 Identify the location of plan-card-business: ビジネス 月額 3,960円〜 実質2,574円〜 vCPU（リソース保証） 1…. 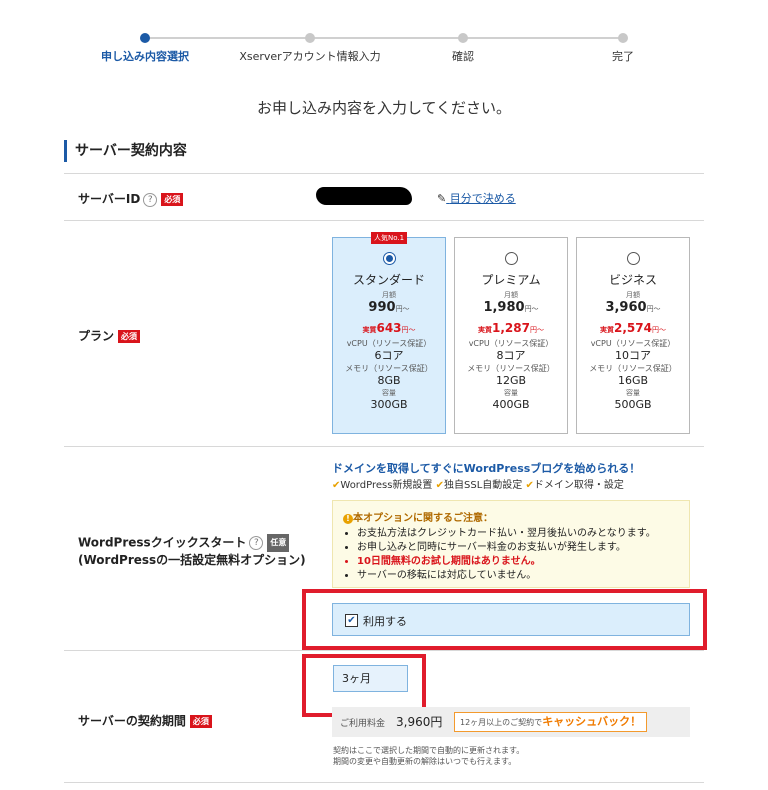
(633, 335).